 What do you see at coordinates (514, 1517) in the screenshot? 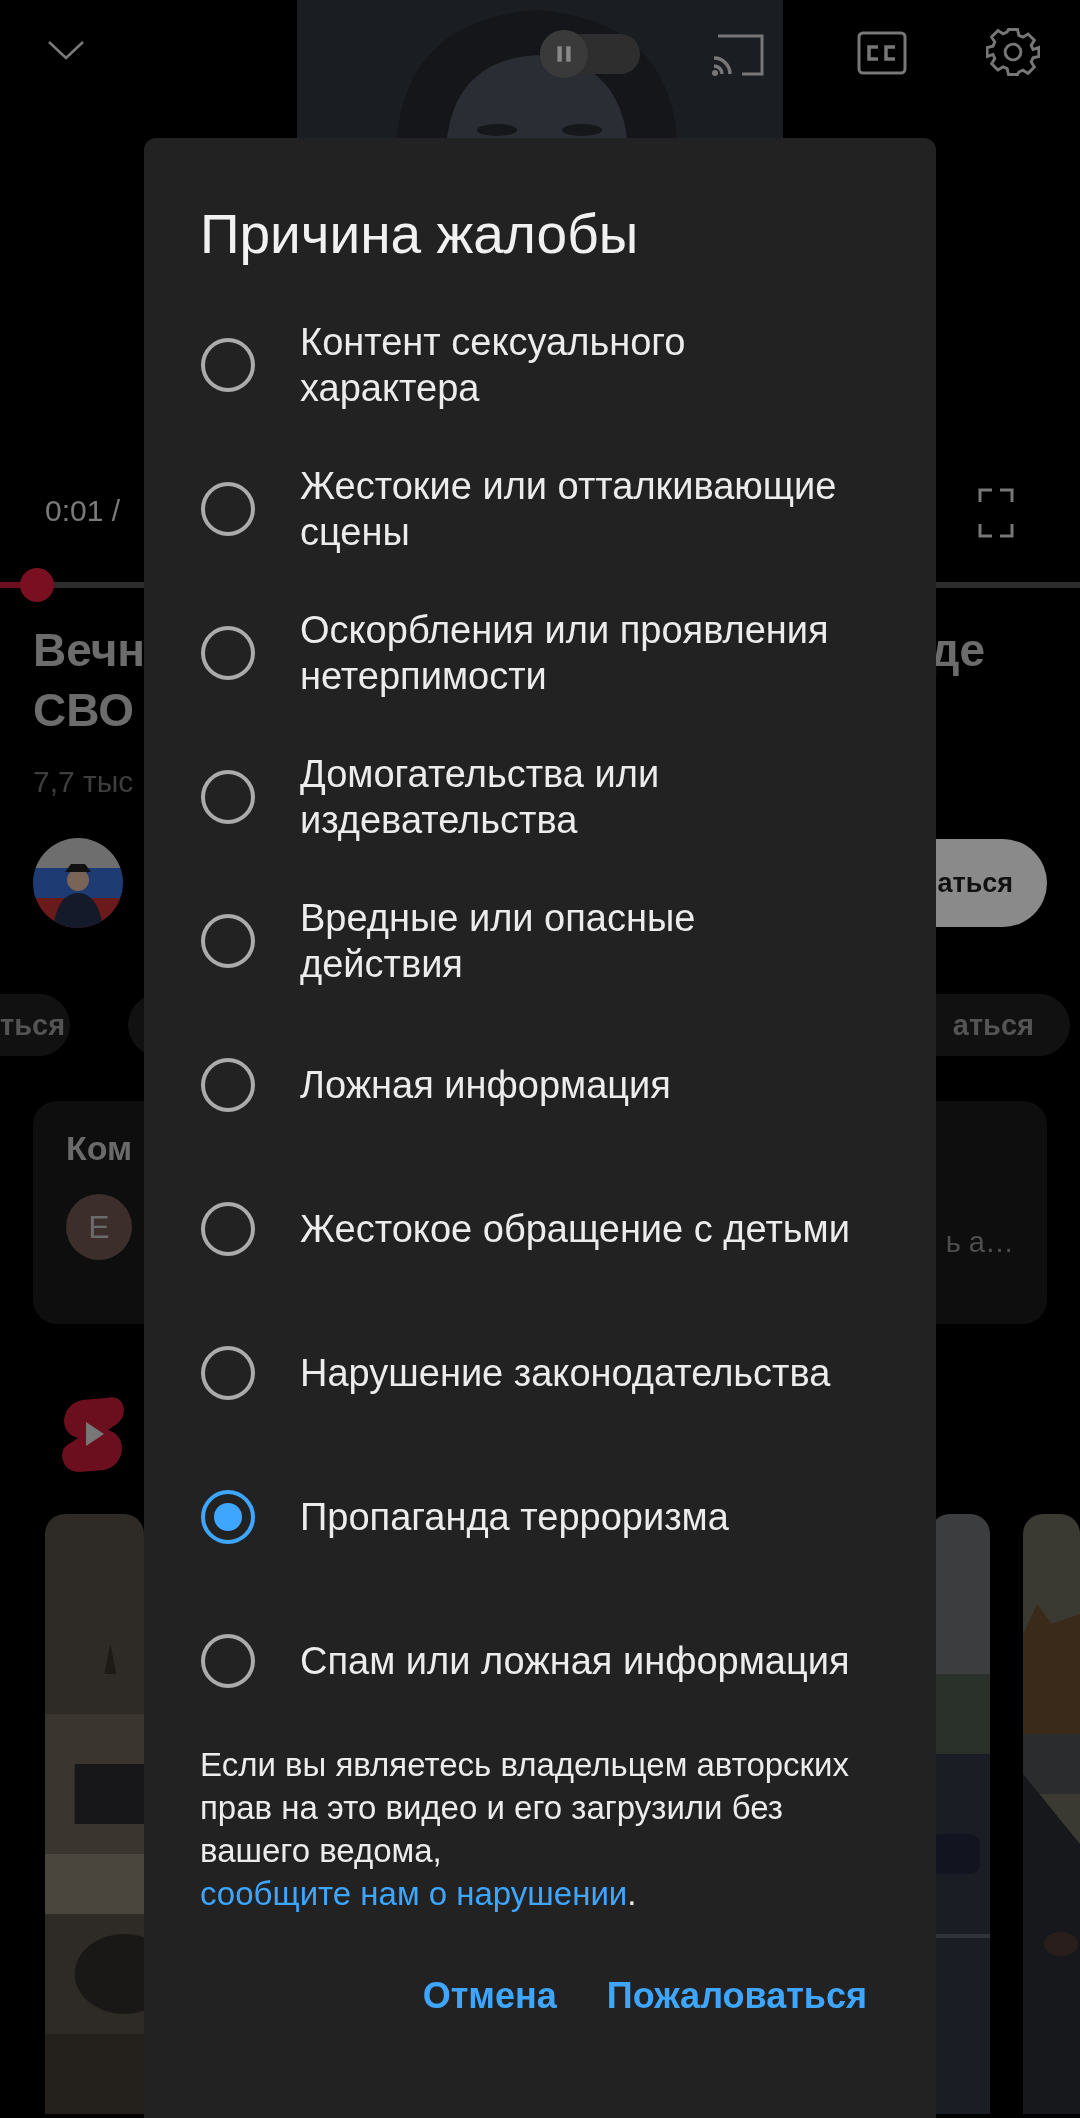
I see `option-label: Пропаганда терроризма` at bounding box center [514, 1517].